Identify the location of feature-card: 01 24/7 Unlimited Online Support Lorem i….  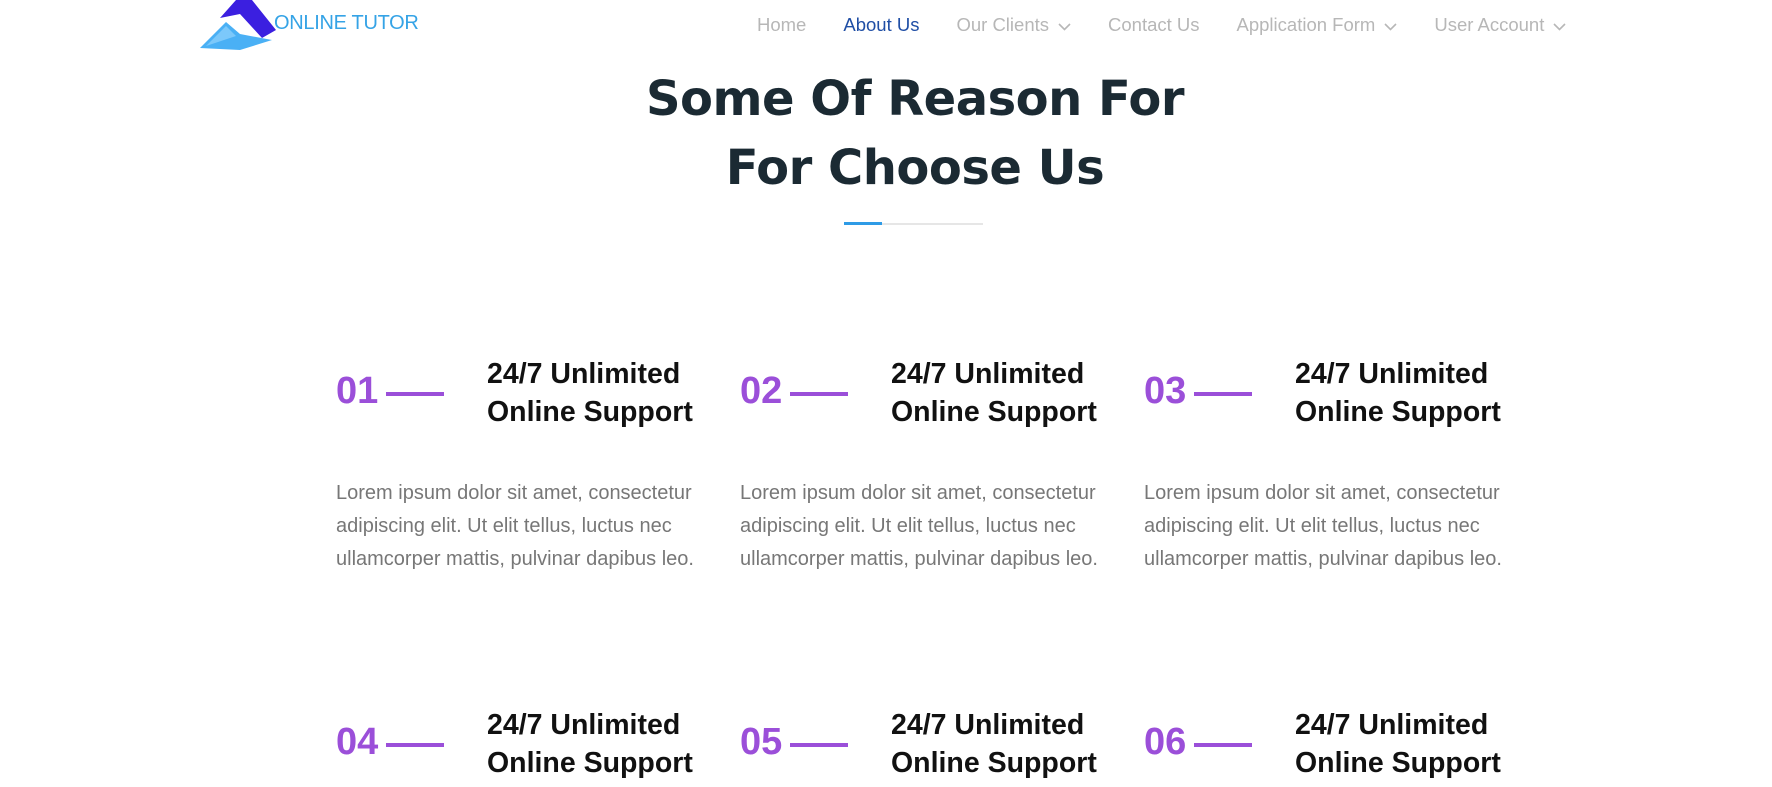
(521, 462).